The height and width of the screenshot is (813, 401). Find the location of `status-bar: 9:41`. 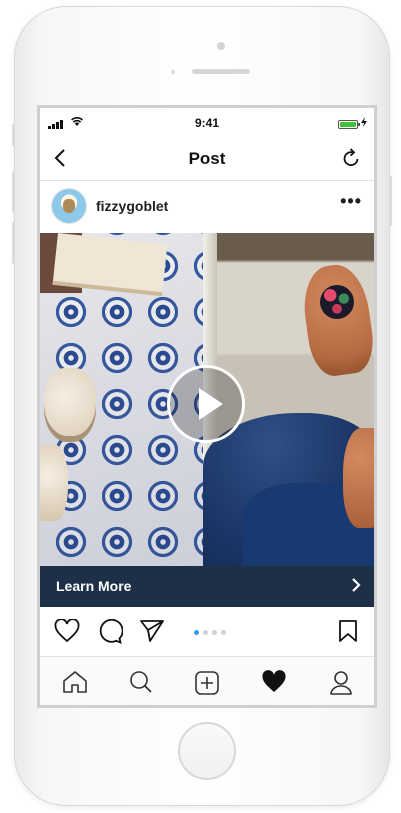

status-bar: 9:41 is located at coordinates (207, 122).